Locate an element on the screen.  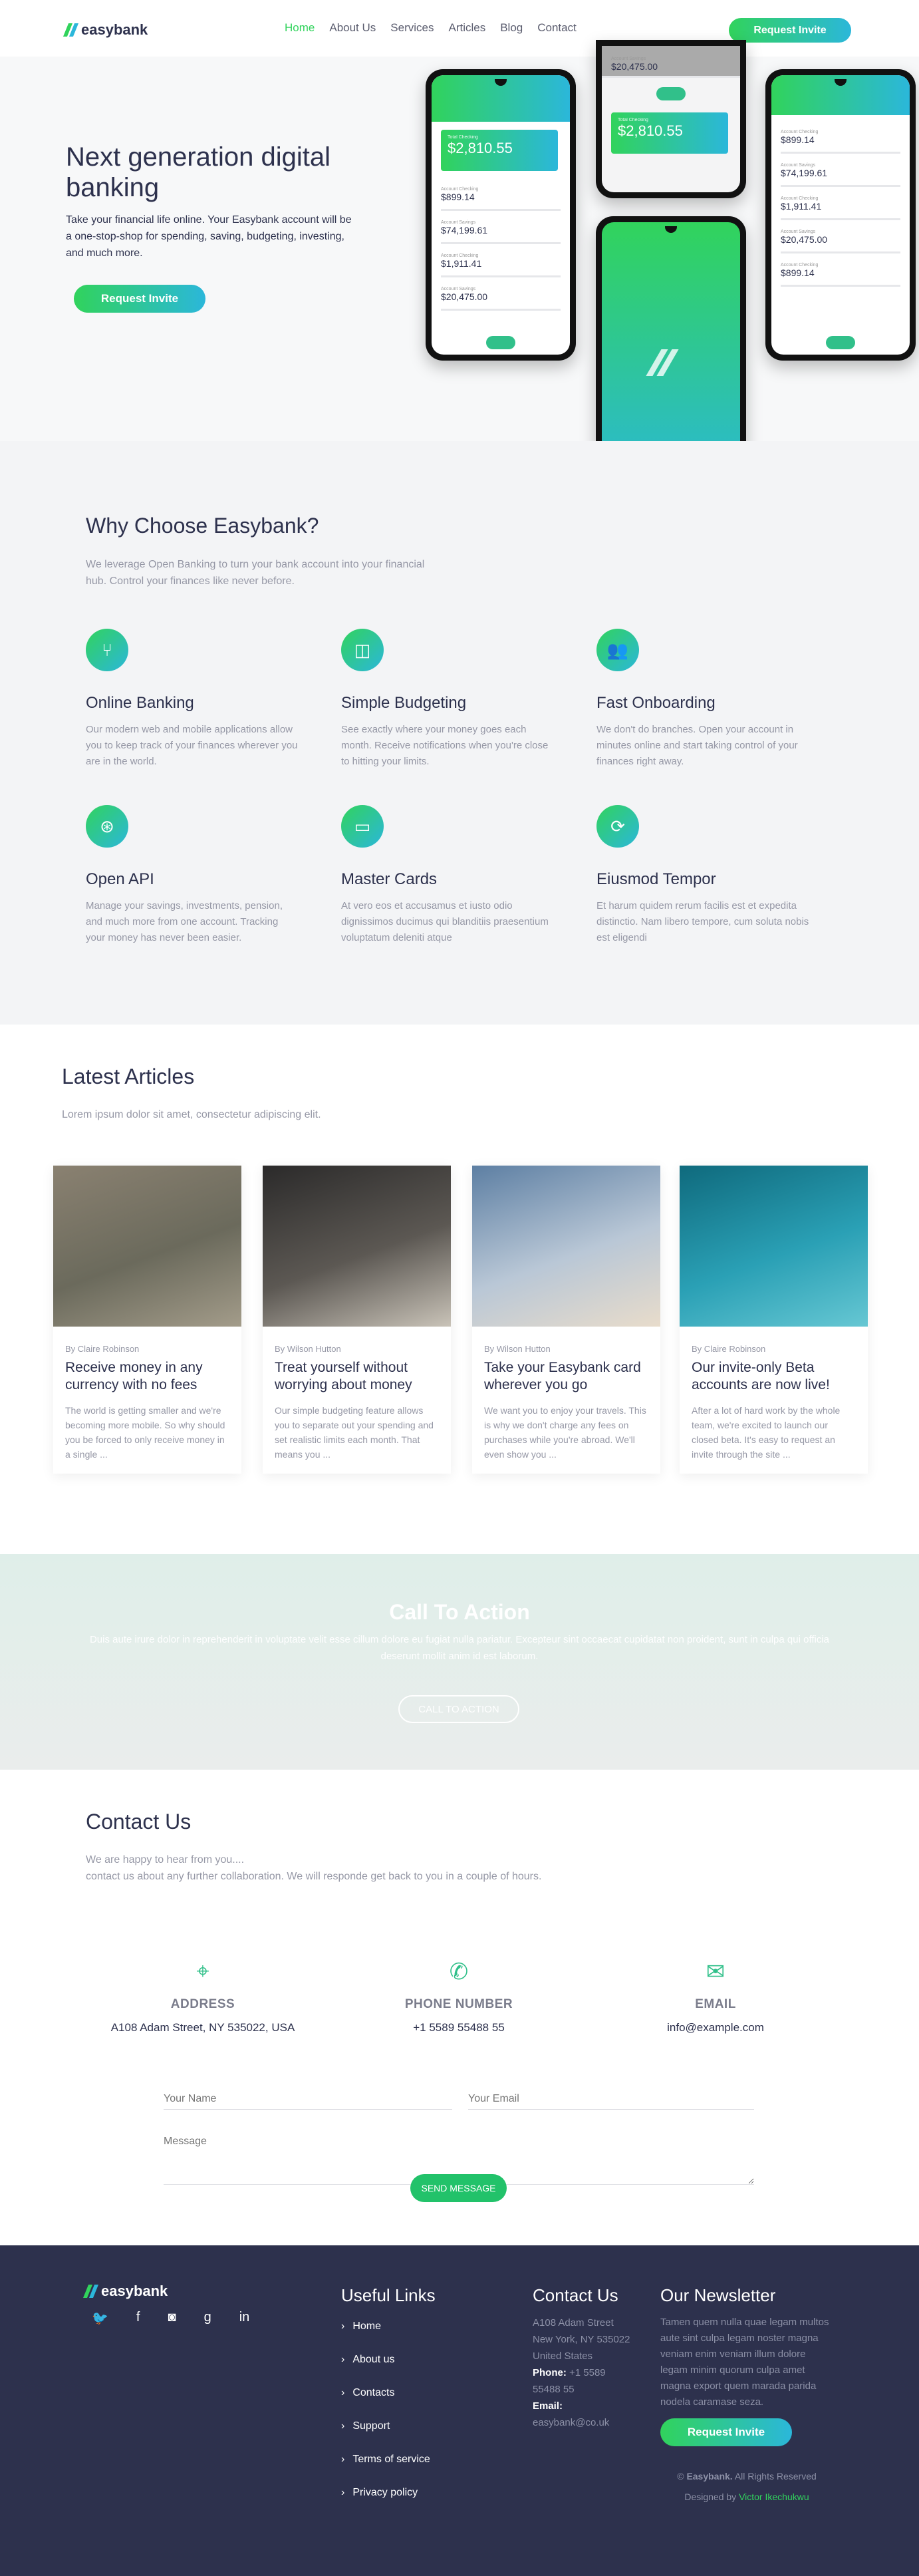
article-title: Take your Easybank card wherever you go is located at coordinates (567, 1376).